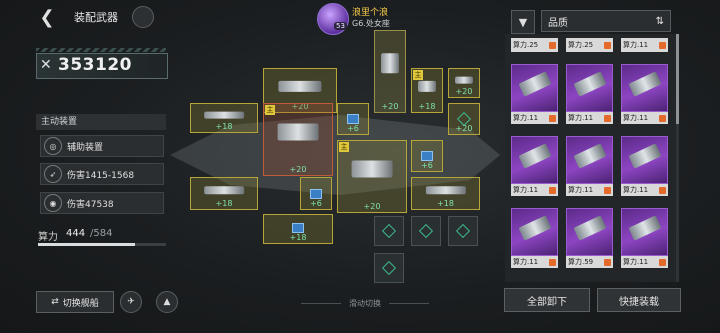  I want to click on crossed-swords-icon: ✕, so click(46, 65).